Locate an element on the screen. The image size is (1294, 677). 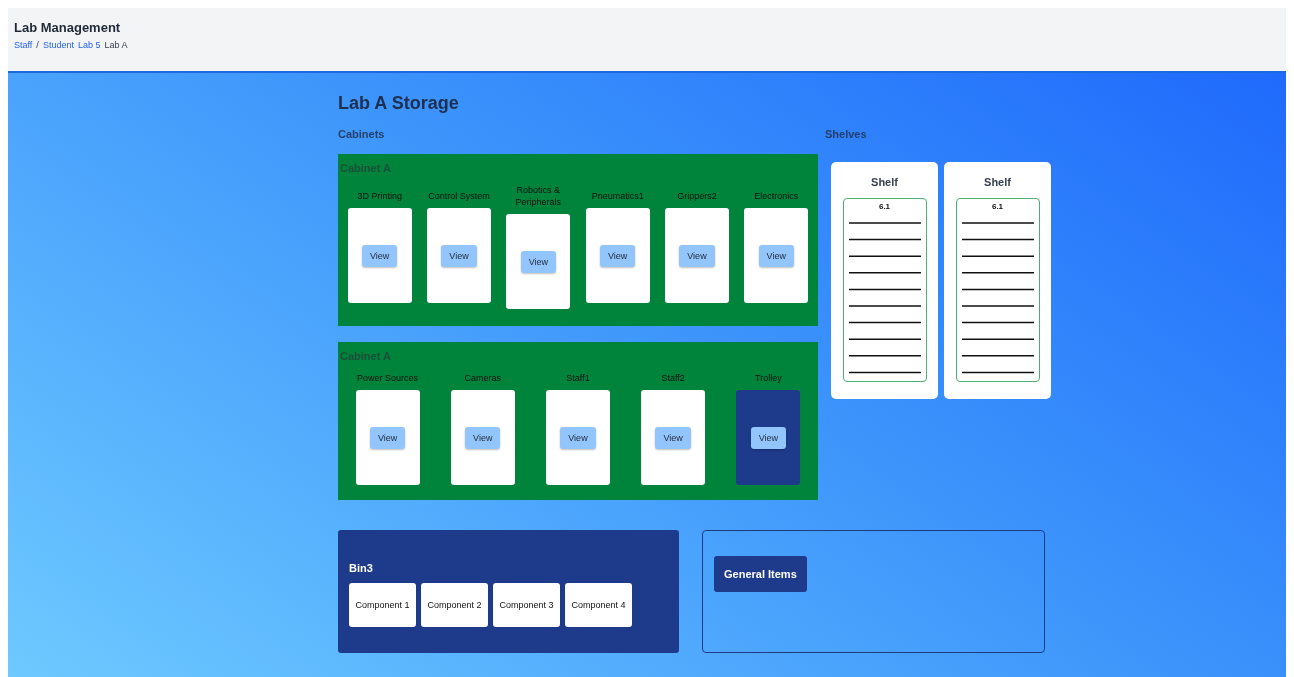
component-card: Component 3 is located at coordinates (526, 605).